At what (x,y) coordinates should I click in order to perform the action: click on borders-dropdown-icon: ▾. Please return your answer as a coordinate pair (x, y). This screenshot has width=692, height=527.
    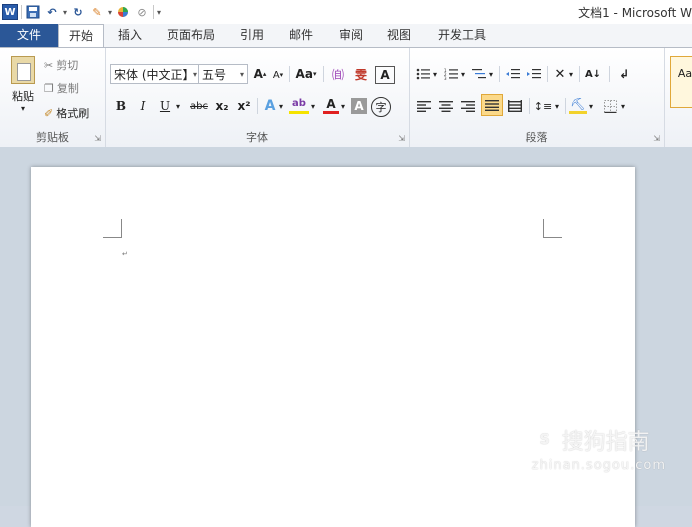
    Looking at the image, I should click on (623, 106).